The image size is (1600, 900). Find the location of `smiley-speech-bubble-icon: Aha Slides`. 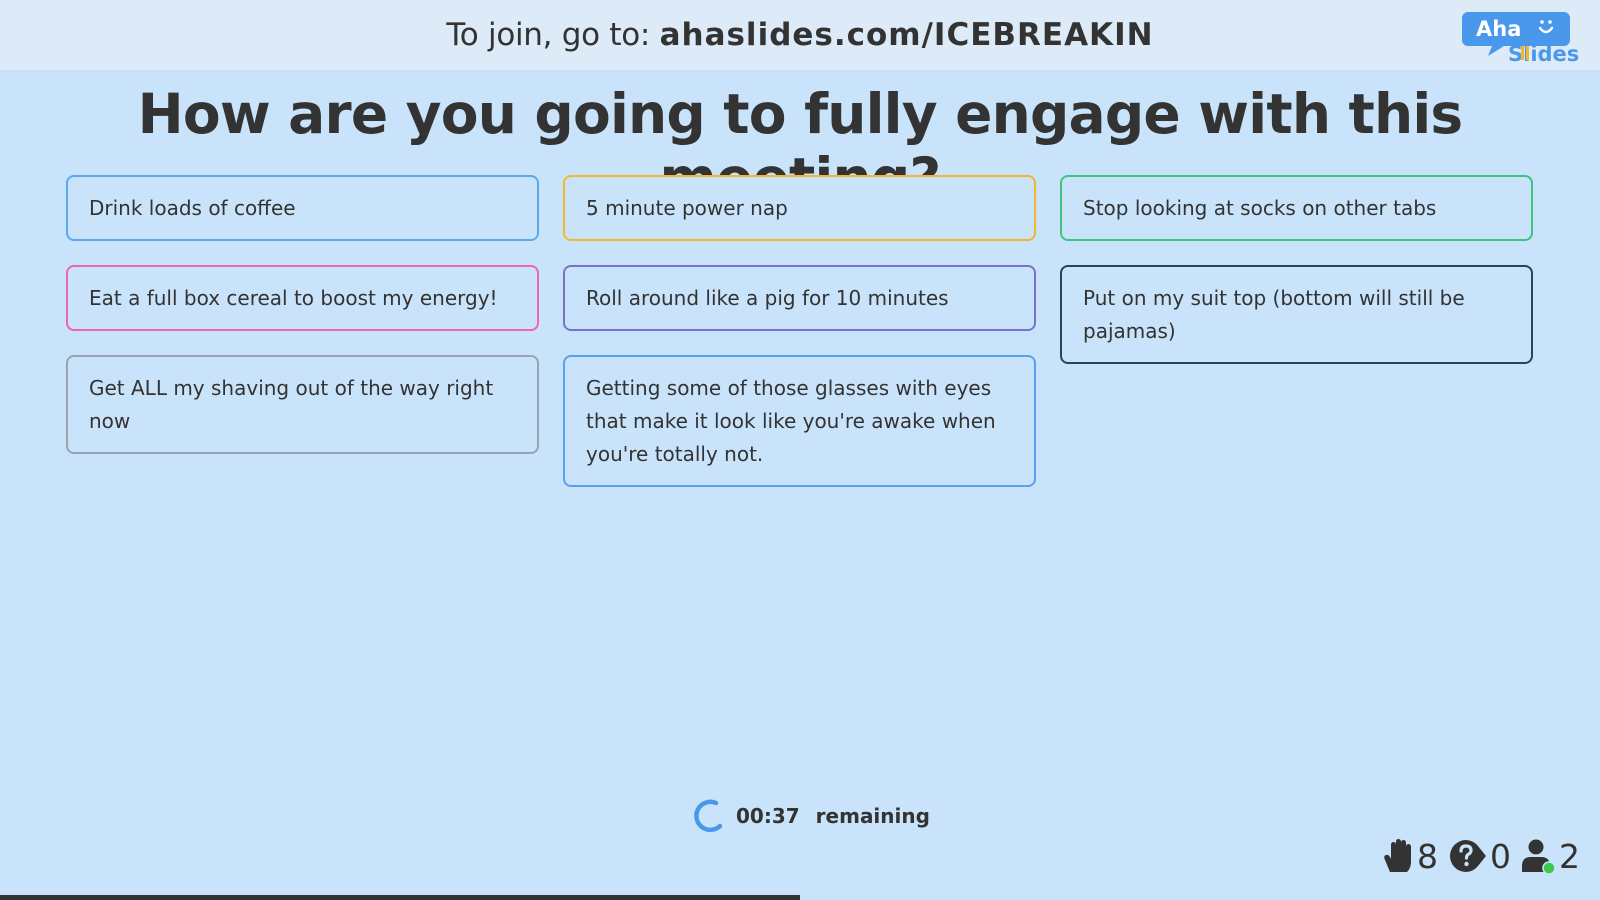

smiley-speech-bubble-icon: Aha Slides is located at coordinates (1520, 39).